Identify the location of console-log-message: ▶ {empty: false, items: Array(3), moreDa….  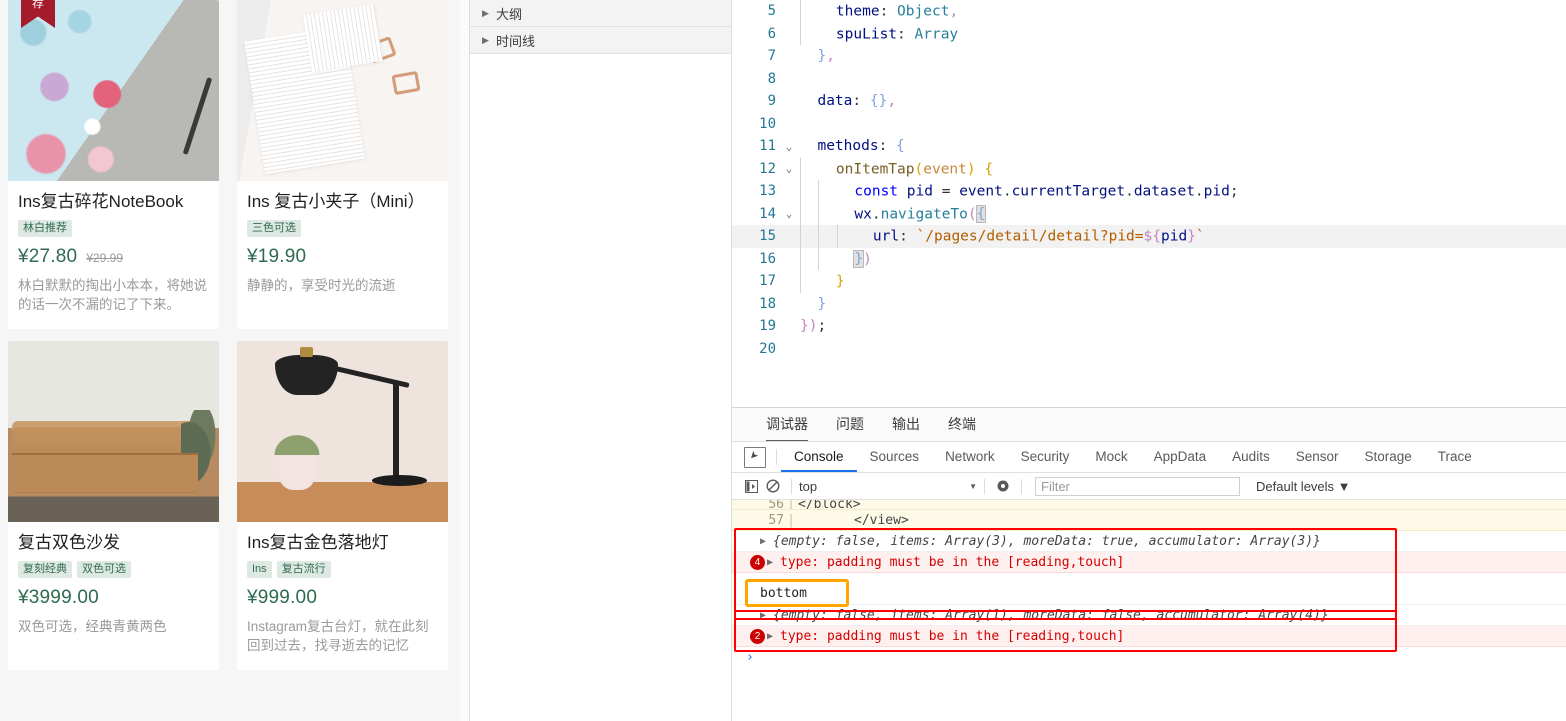
(1149, 541).